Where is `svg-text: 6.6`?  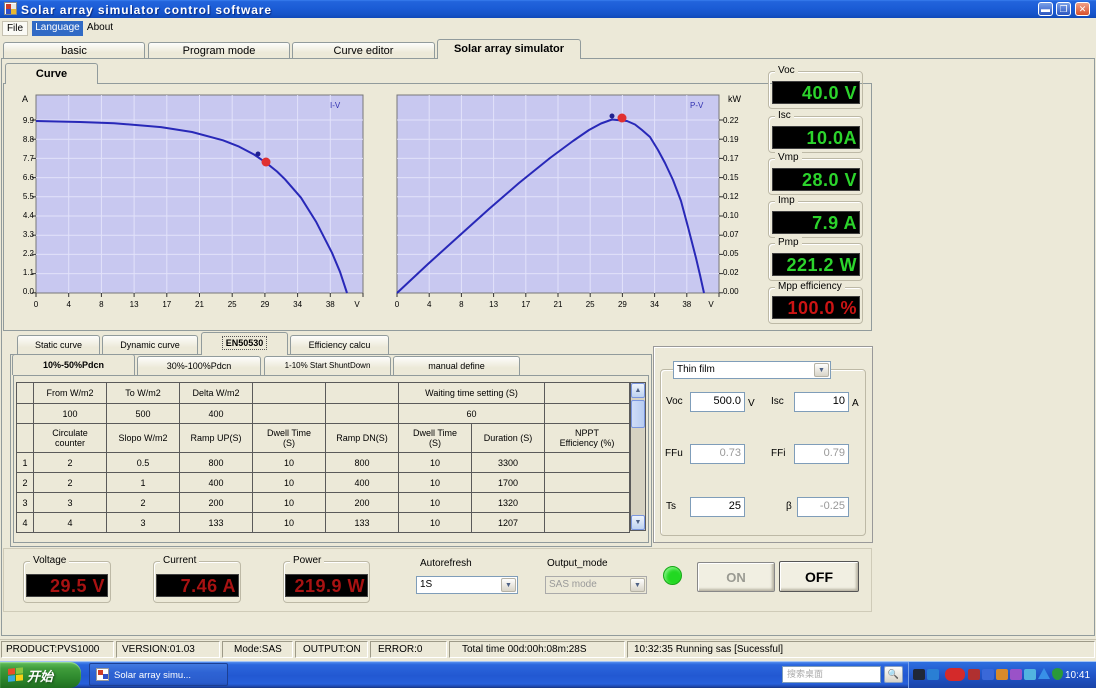 svg-text: 6.6 is located at coordinates (29, 177).